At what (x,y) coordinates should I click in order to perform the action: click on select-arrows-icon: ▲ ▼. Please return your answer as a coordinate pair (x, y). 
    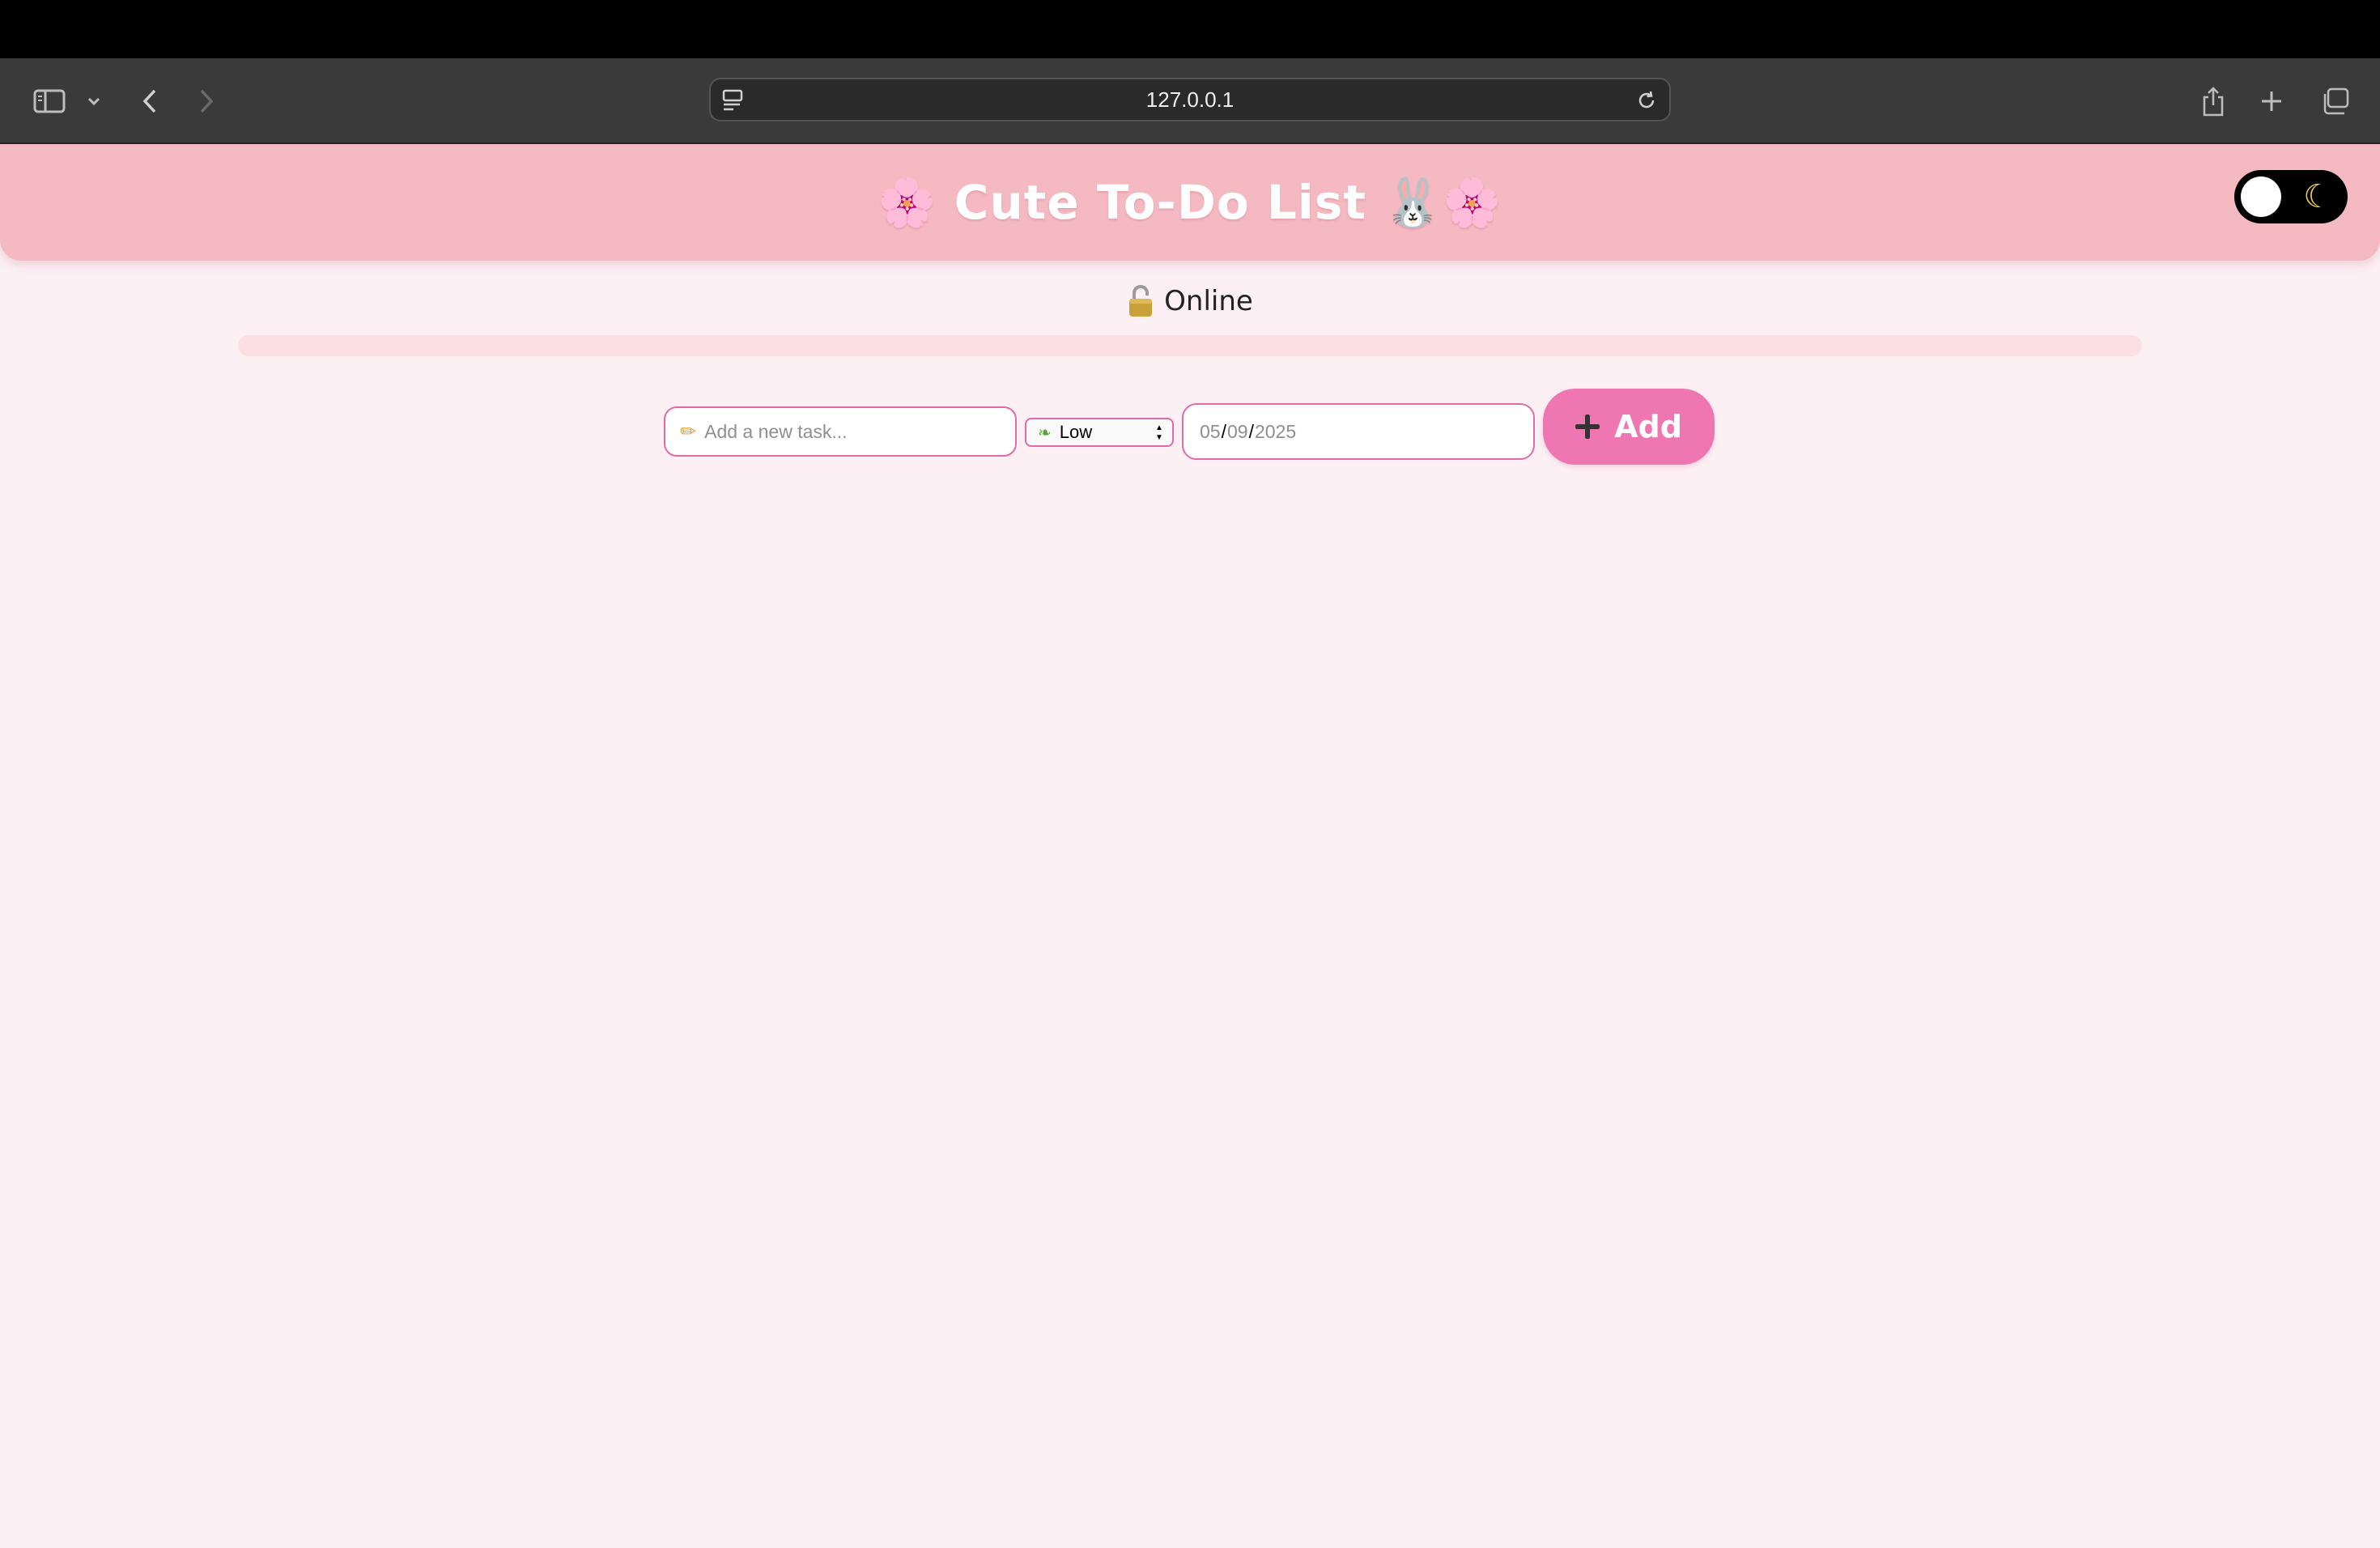
    Looking at the image, I should click on (1159, 433).